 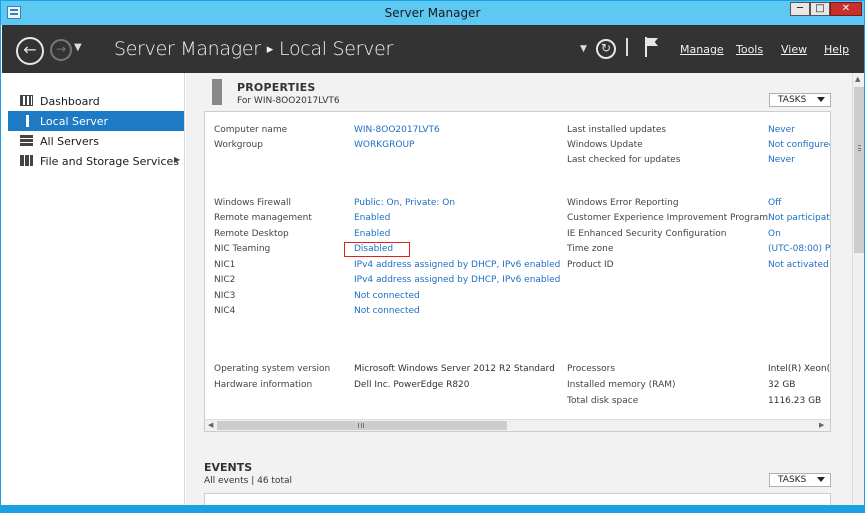 I want to click on title-bar: Server Manager ─ □ ✕, so click(x=432, y=13).